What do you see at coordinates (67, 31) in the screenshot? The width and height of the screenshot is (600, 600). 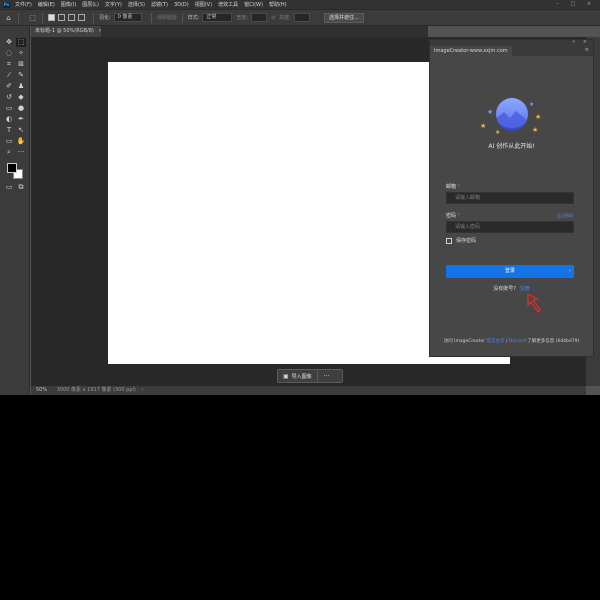 I see `document-tab: 未标题-1 @ 50%(RGB/8) ×` at bounding box center [67, 31].